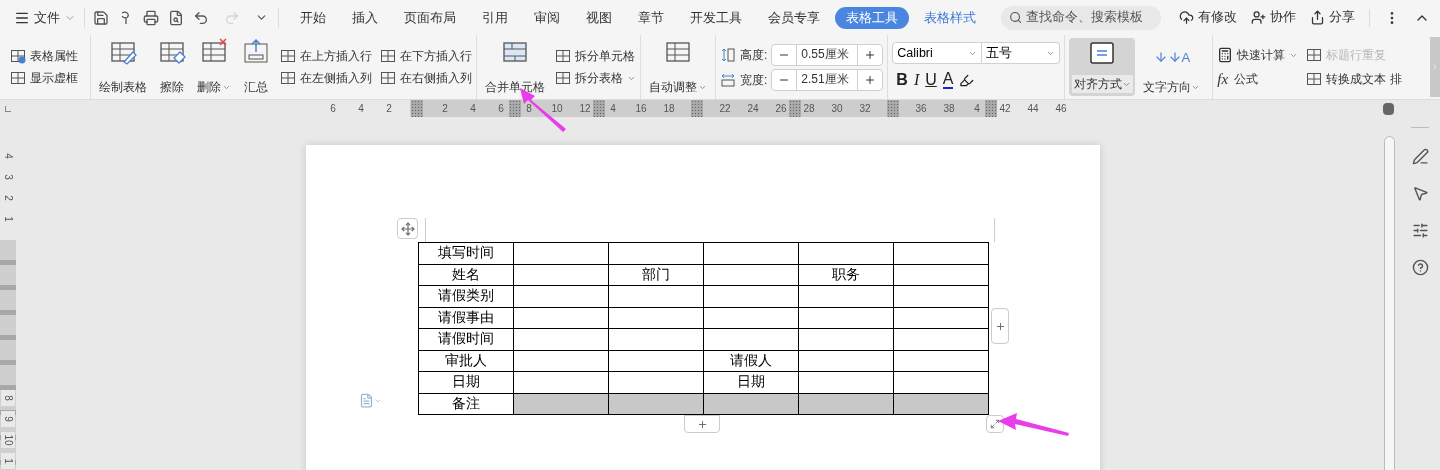  Describe the element at coordinates (101, 17) in the screenshot. I see `save-icon` at that location.